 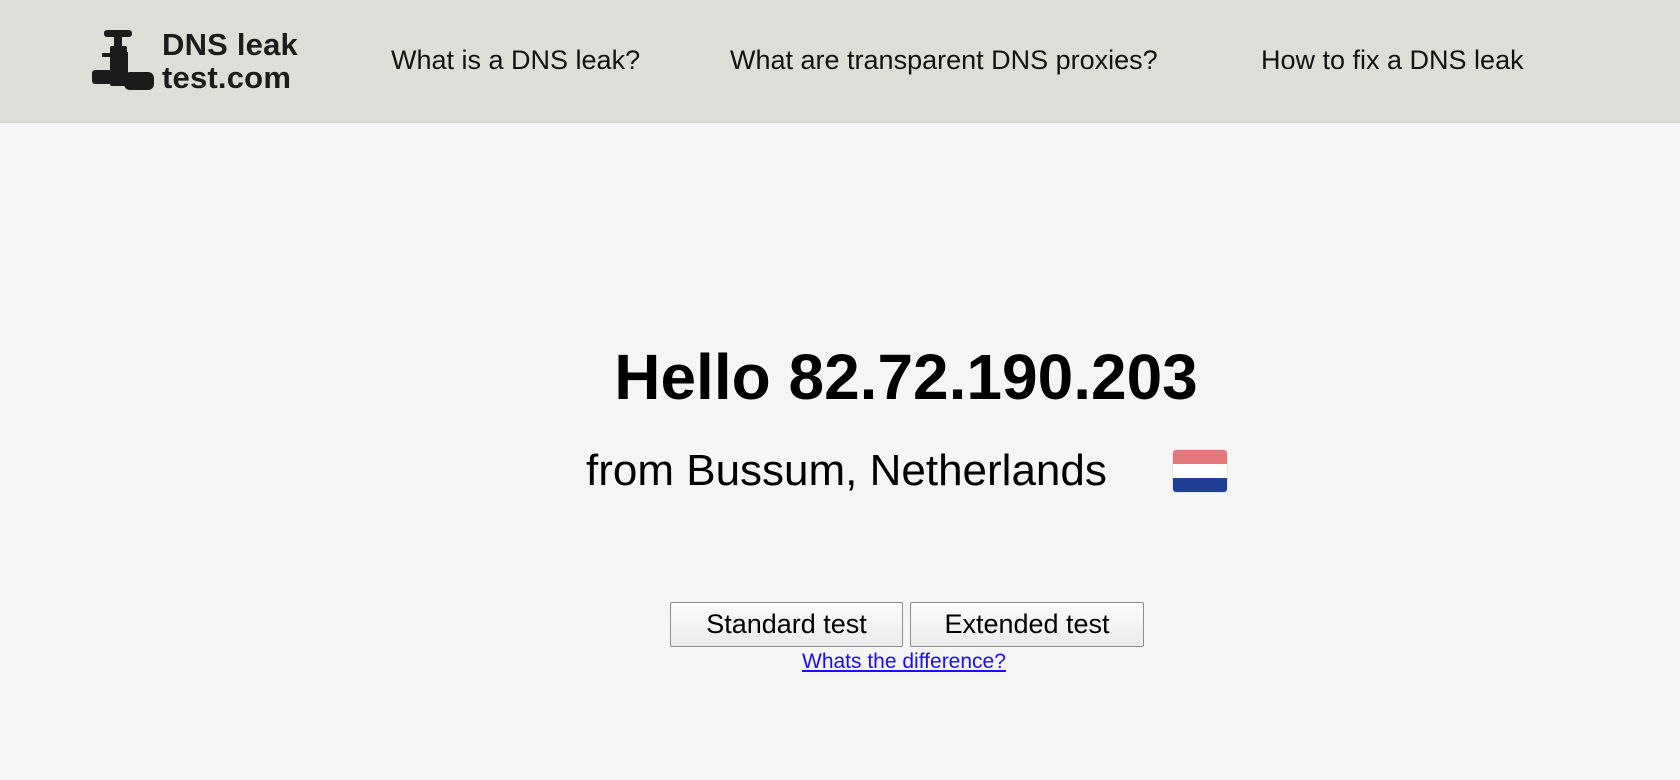 What do you see at coordinates (515, 60) in the screenshot?
I see `nav-link-what-is-dns-leak: What is a DNS leak?` at bounding box center [515, 60].